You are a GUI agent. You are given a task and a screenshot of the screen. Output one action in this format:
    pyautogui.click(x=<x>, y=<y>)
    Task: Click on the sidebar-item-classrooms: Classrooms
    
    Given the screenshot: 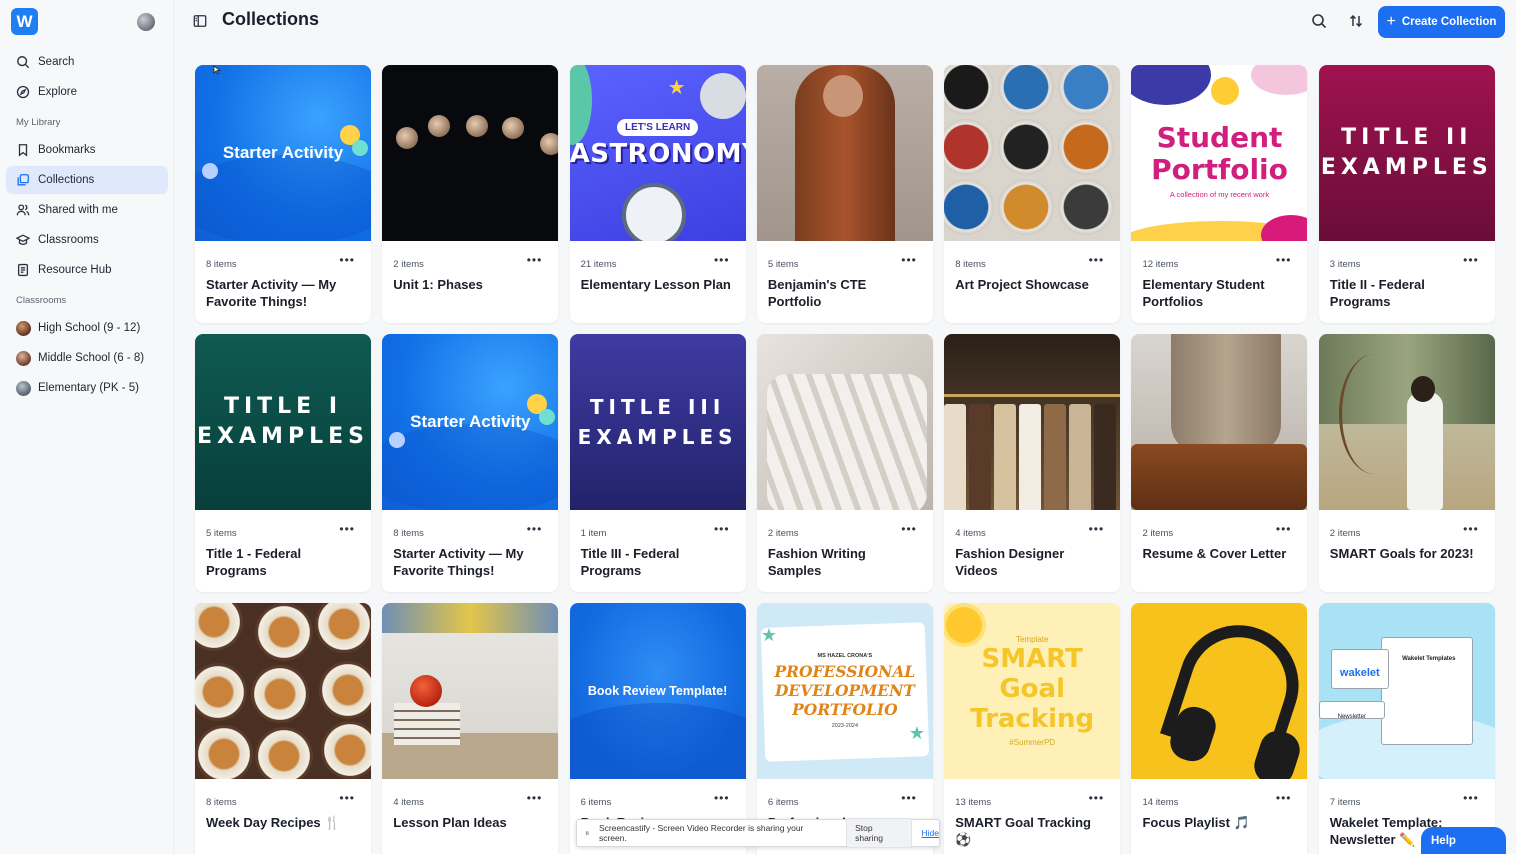 What is the action you would take?
    pyautogui.click(x=87, y=240)
    